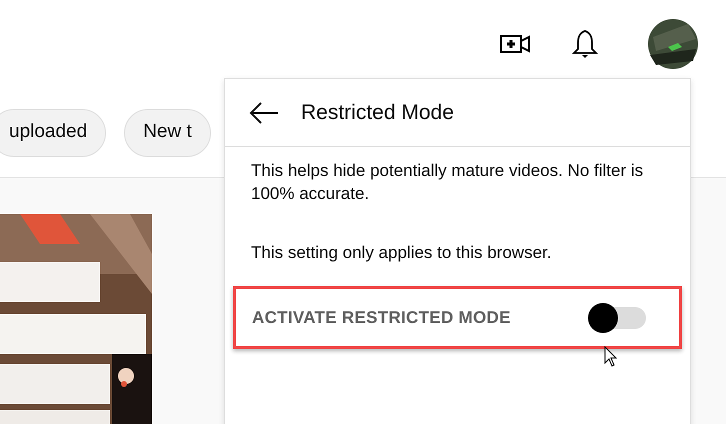 The image size is (726, 424). I want to click on mouse-cursor-icon, so click(611, 357).